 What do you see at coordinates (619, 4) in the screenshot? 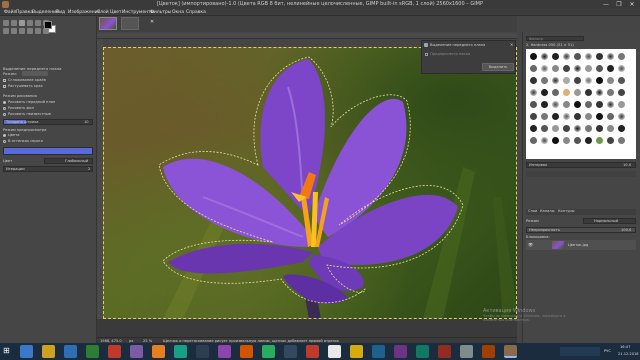
I see `maximize-button: ❐` at bounding box center [619, 4].